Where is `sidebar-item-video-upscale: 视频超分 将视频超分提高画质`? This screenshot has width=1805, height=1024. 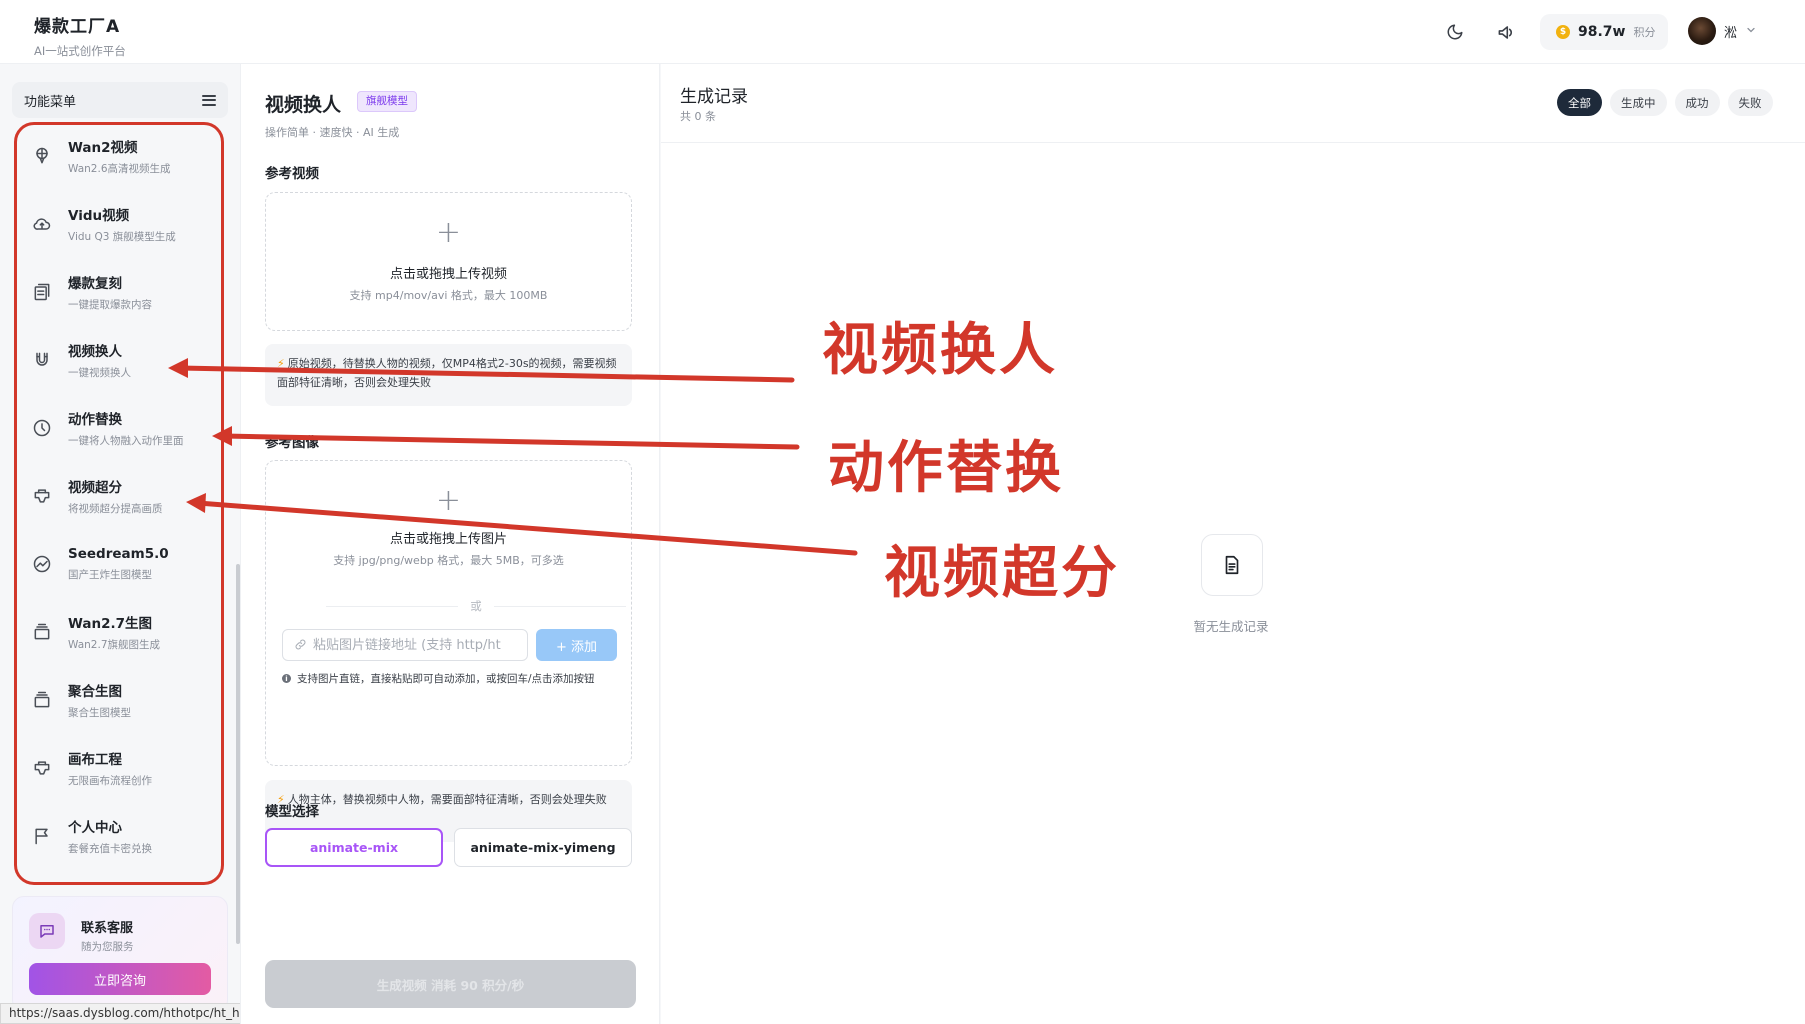 sidebar-item-video-upscale: 视频超分 将视频超分提高画质 is located at coordinates (122, 496).